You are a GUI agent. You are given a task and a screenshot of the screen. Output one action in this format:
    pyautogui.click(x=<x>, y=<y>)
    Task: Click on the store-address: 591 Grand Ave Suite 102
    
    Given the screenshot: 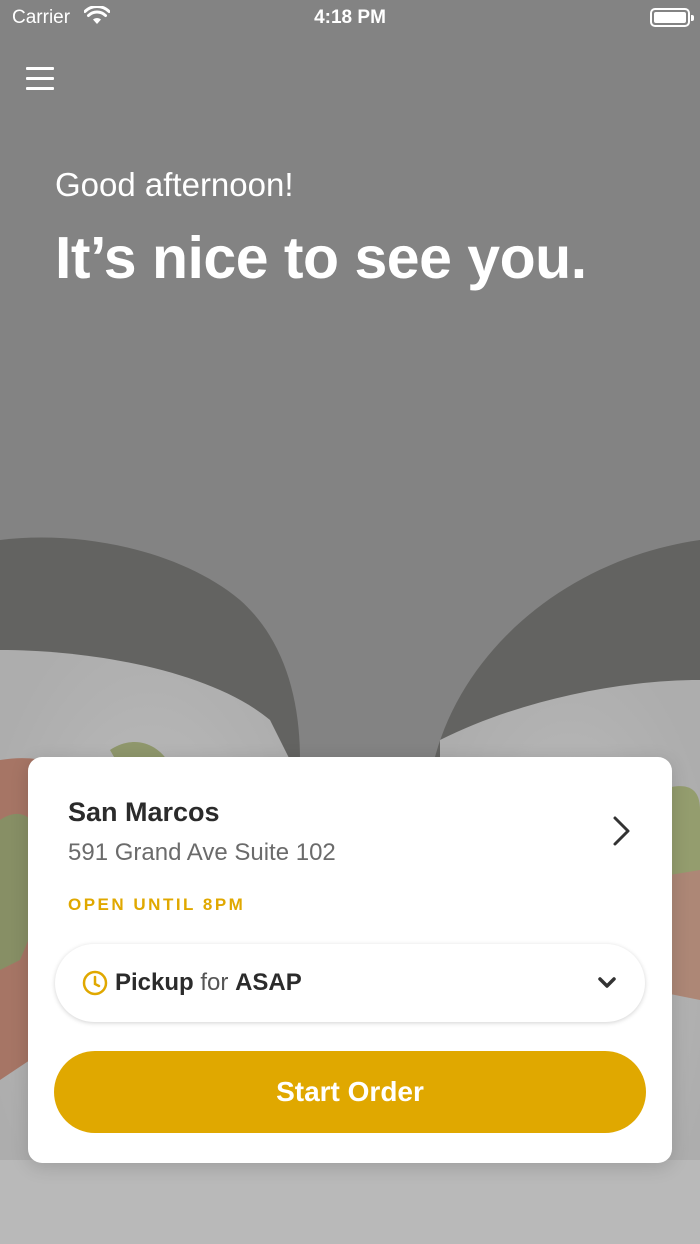 What is the action you would take?
    pyautogui.click(x=202, y=852)
    